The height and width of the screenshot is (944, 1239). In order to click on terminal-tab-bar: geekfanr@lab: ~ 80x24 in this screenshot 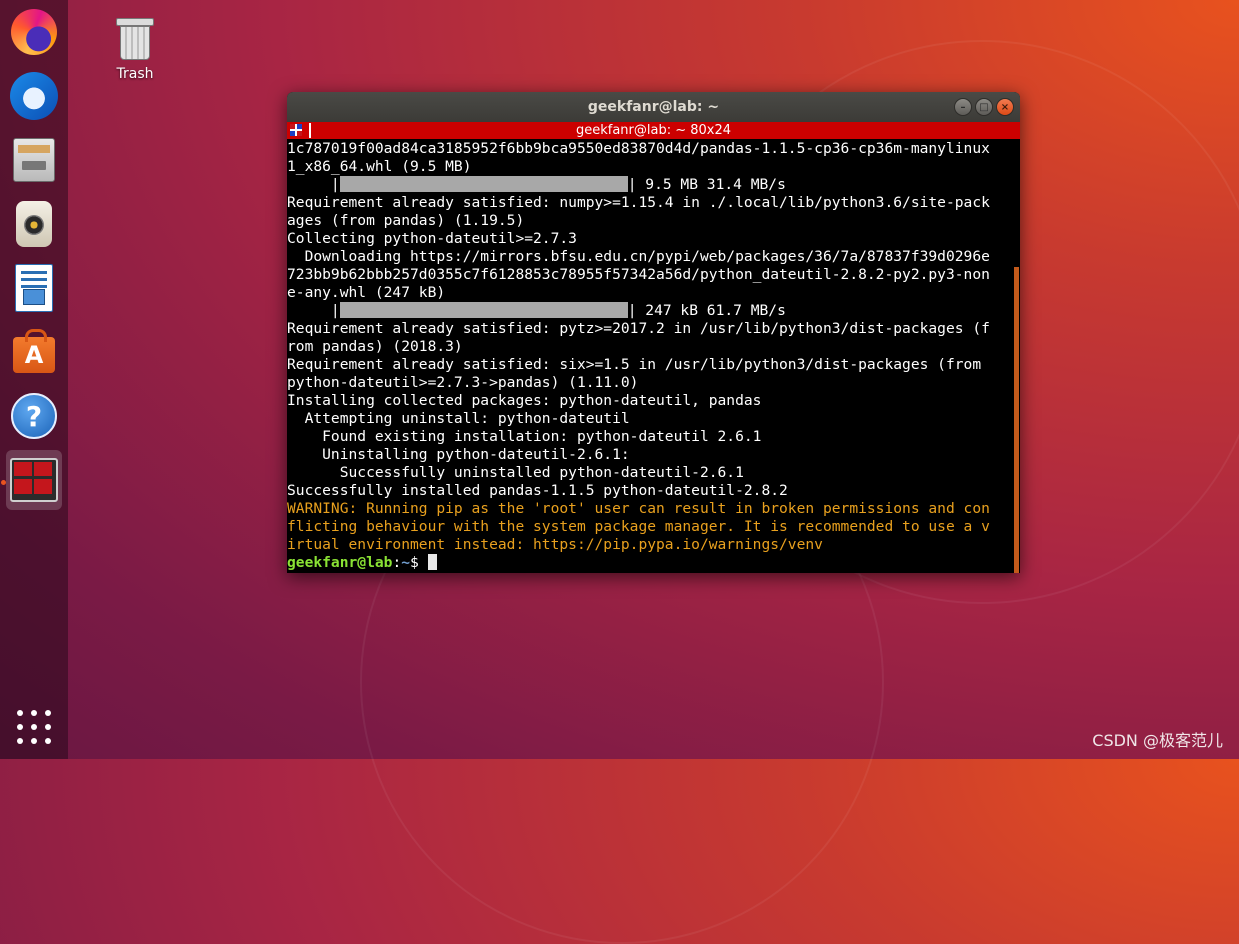, I will do `click(653, 130)`.